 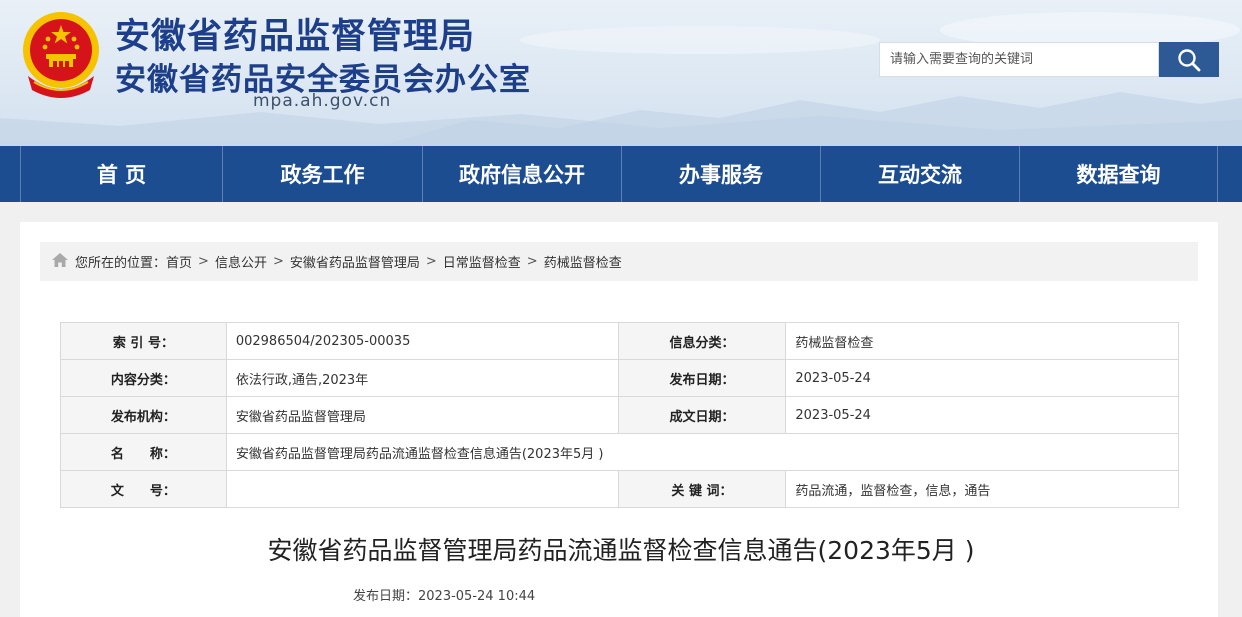 What do you see at coordinates (422, 341) in the screenshot?
I see `index-value: 002986504/202305-00035` at bounding box center [422, 341].